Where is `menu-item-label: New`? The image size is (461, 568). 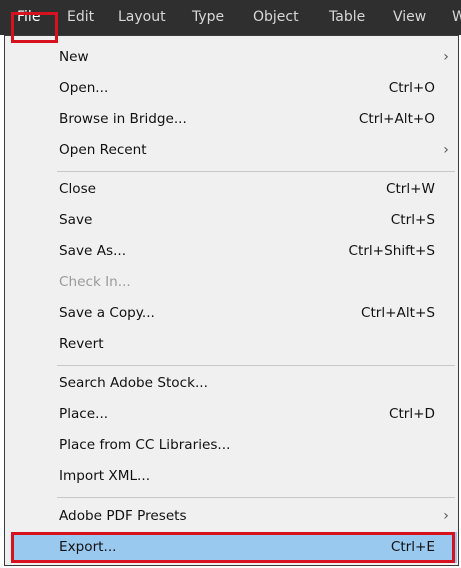
menu-item-label: New is located at coordinates (74, 57).